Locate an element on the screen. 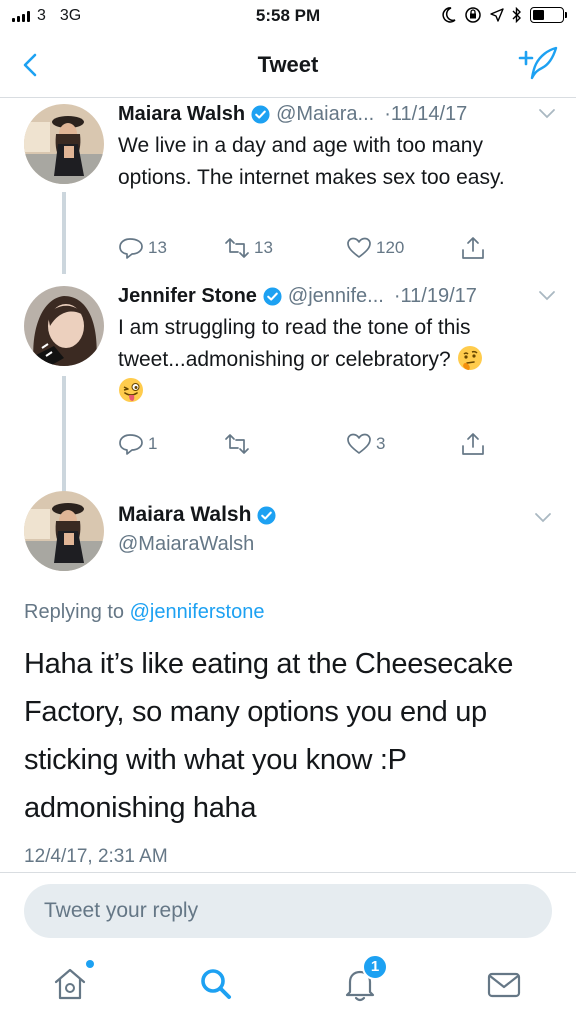 This screenshot has height=1024, width=576. reply-count: 1 is located at coordinates (153, 443).